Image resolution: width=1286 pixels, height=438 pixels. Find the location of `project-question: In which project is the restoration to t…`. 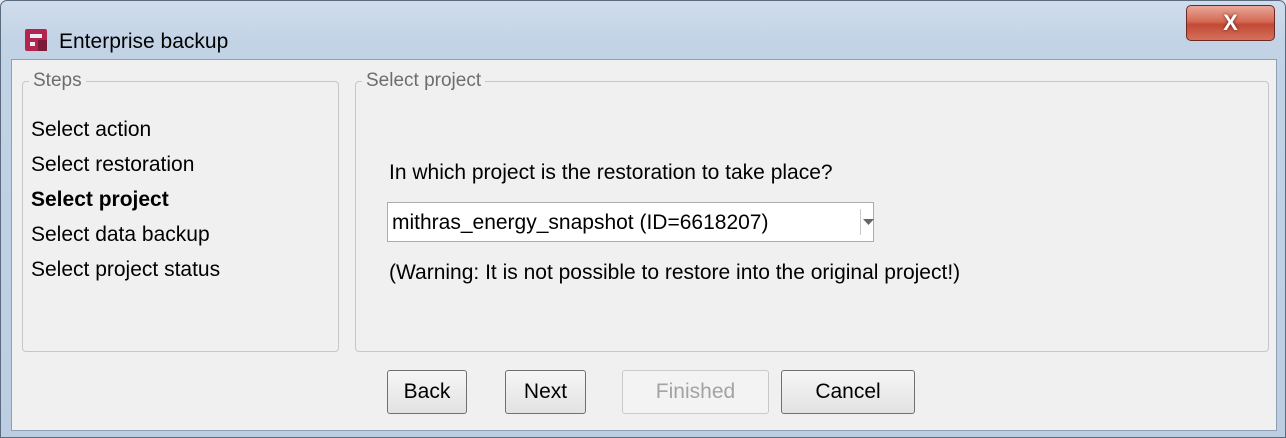

project-question: In which project is the restoration to t… is located at coordinates (611, 172).